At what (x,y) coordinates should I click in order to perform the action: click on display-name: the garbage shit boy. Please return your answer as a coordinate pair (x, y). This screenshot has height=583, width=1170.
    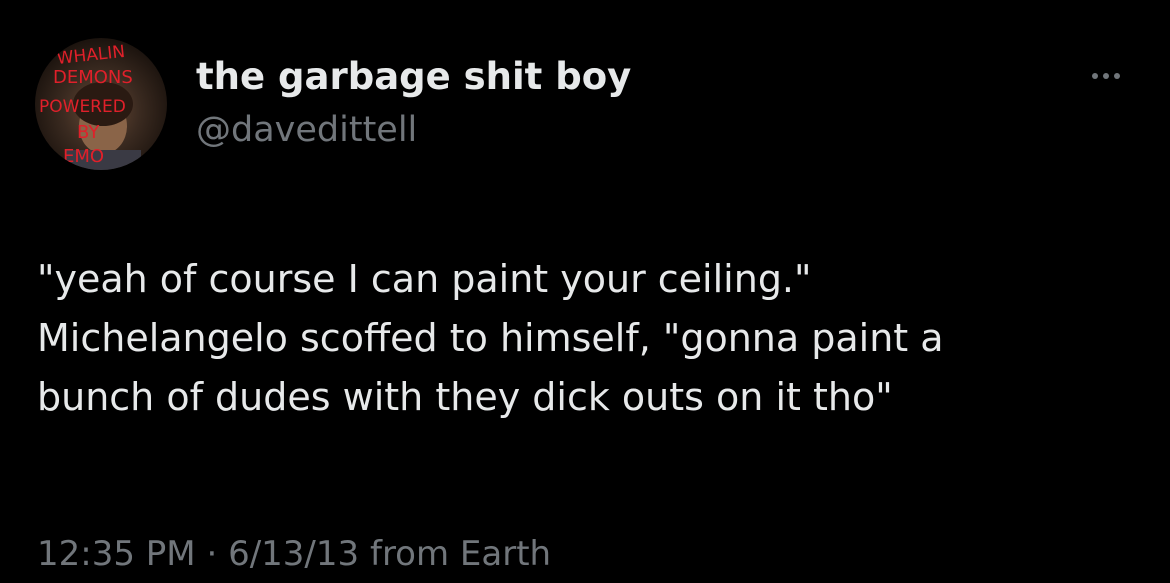
    Looking at the image, I should click on (413, 77).